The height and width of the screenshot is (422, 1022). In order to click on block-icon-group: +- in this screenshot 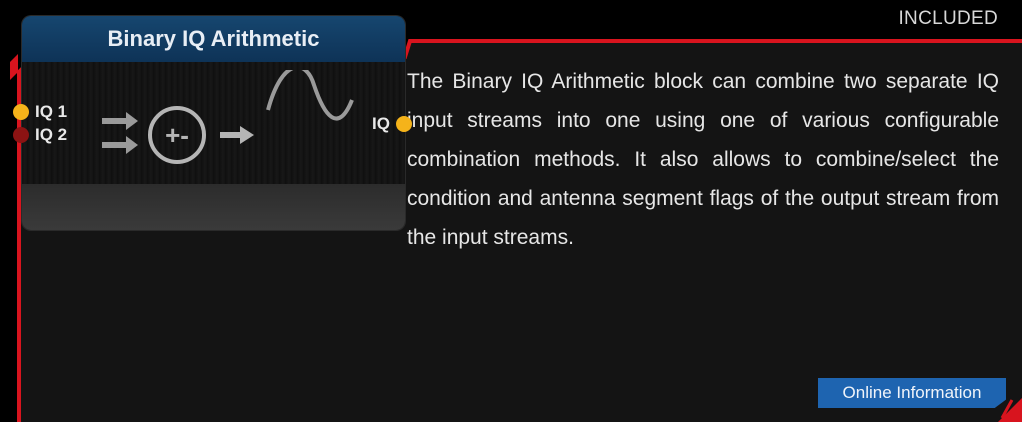, I will do `click(228, 117)`.